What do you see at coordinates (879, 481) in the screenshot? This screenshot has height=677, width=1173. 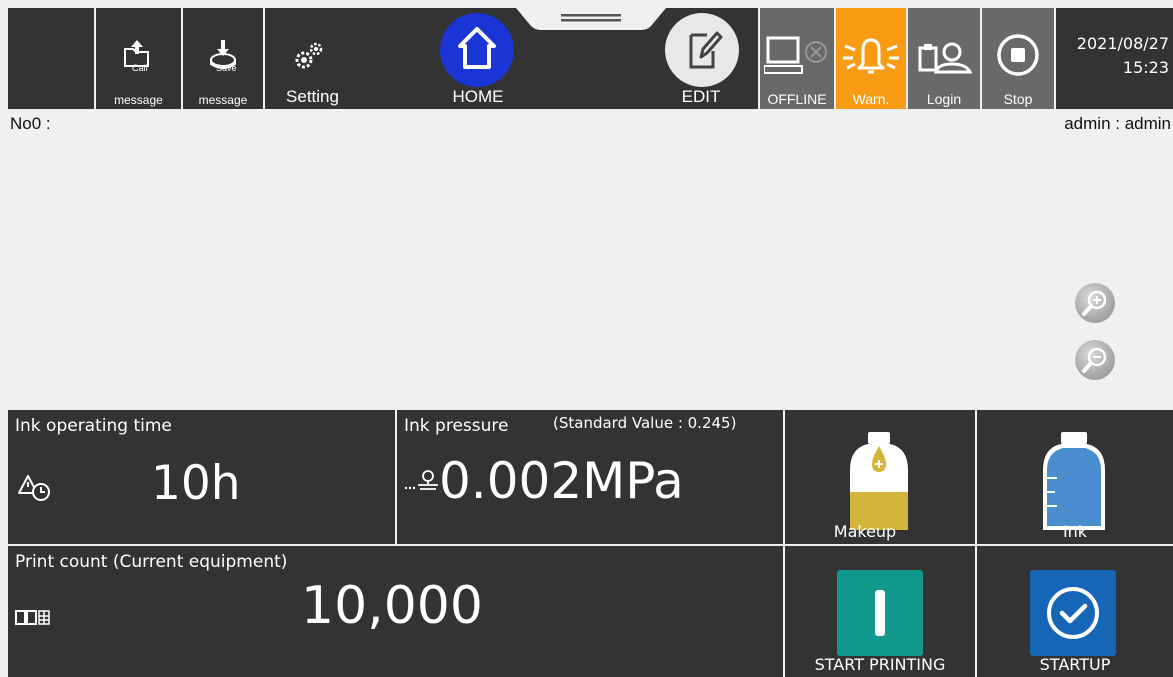 I see `makeup-bottle-icon` at bounding box center [879, 481].